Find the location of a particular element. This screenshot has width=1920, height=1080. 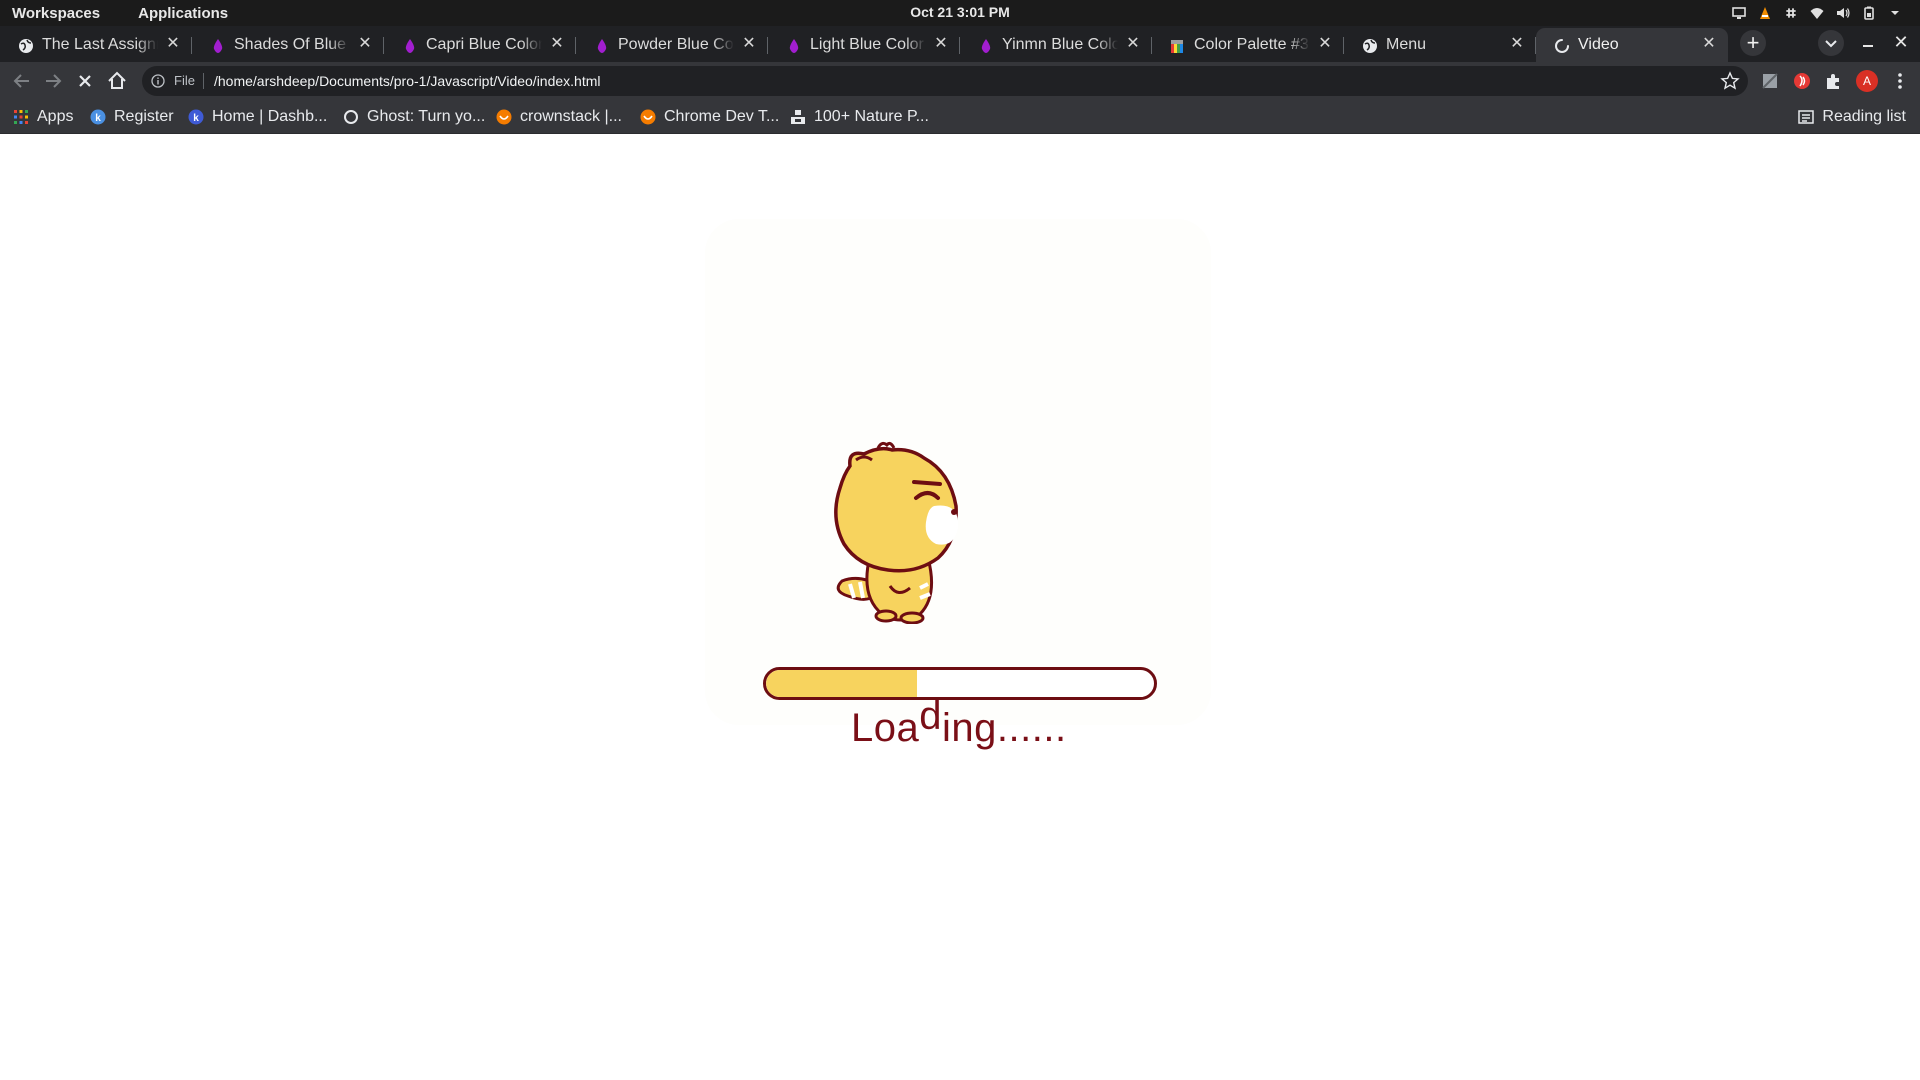

tab-title: Video is located at coordinates (1598, 44).